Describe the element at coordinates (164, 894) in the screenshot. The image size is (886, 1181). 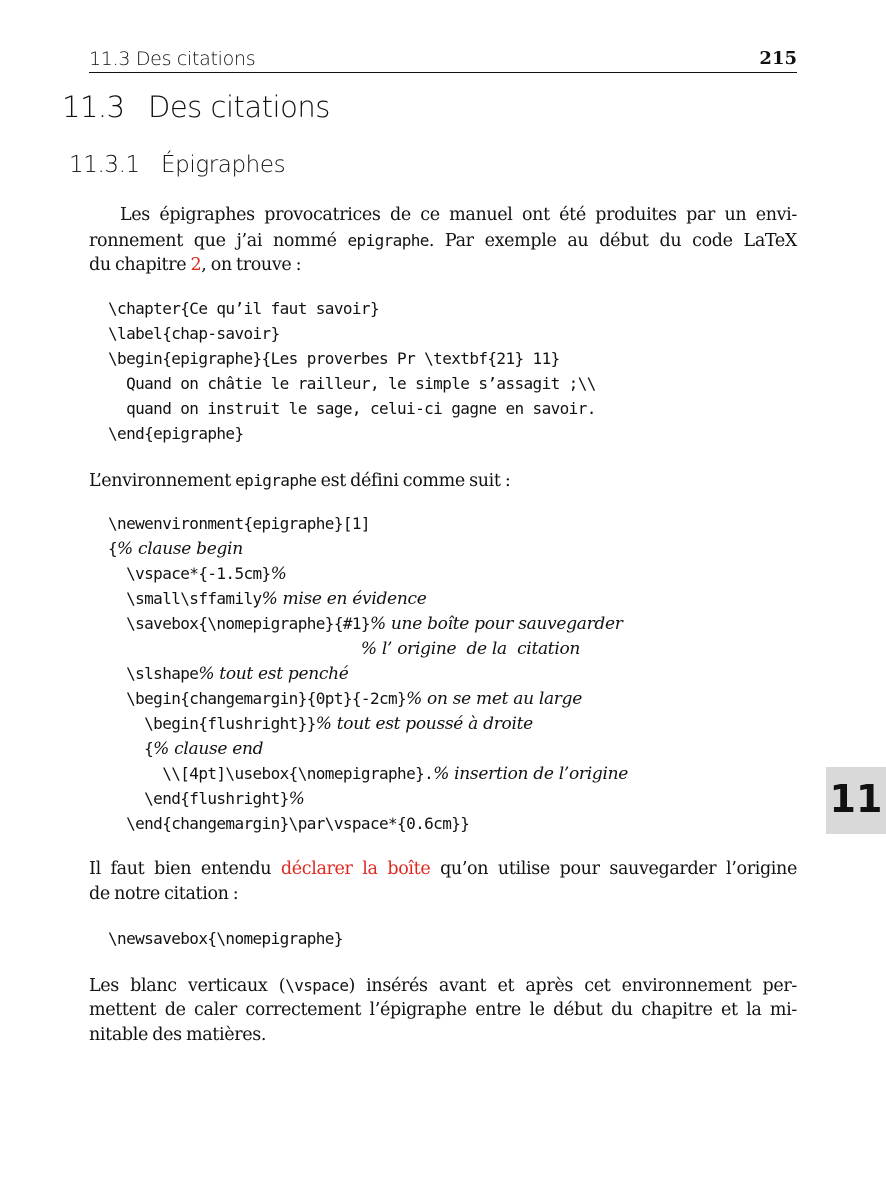
I see `paragraph-line: de notre citation :` at that location.